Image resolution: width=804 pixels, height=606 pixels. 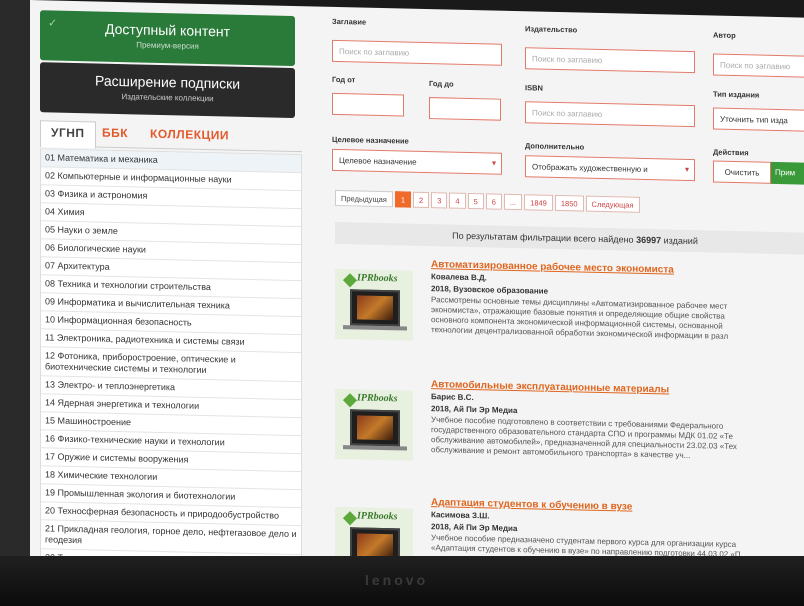 I want to click on tab-ugnp: УГНП, so click(x=68, y=134).